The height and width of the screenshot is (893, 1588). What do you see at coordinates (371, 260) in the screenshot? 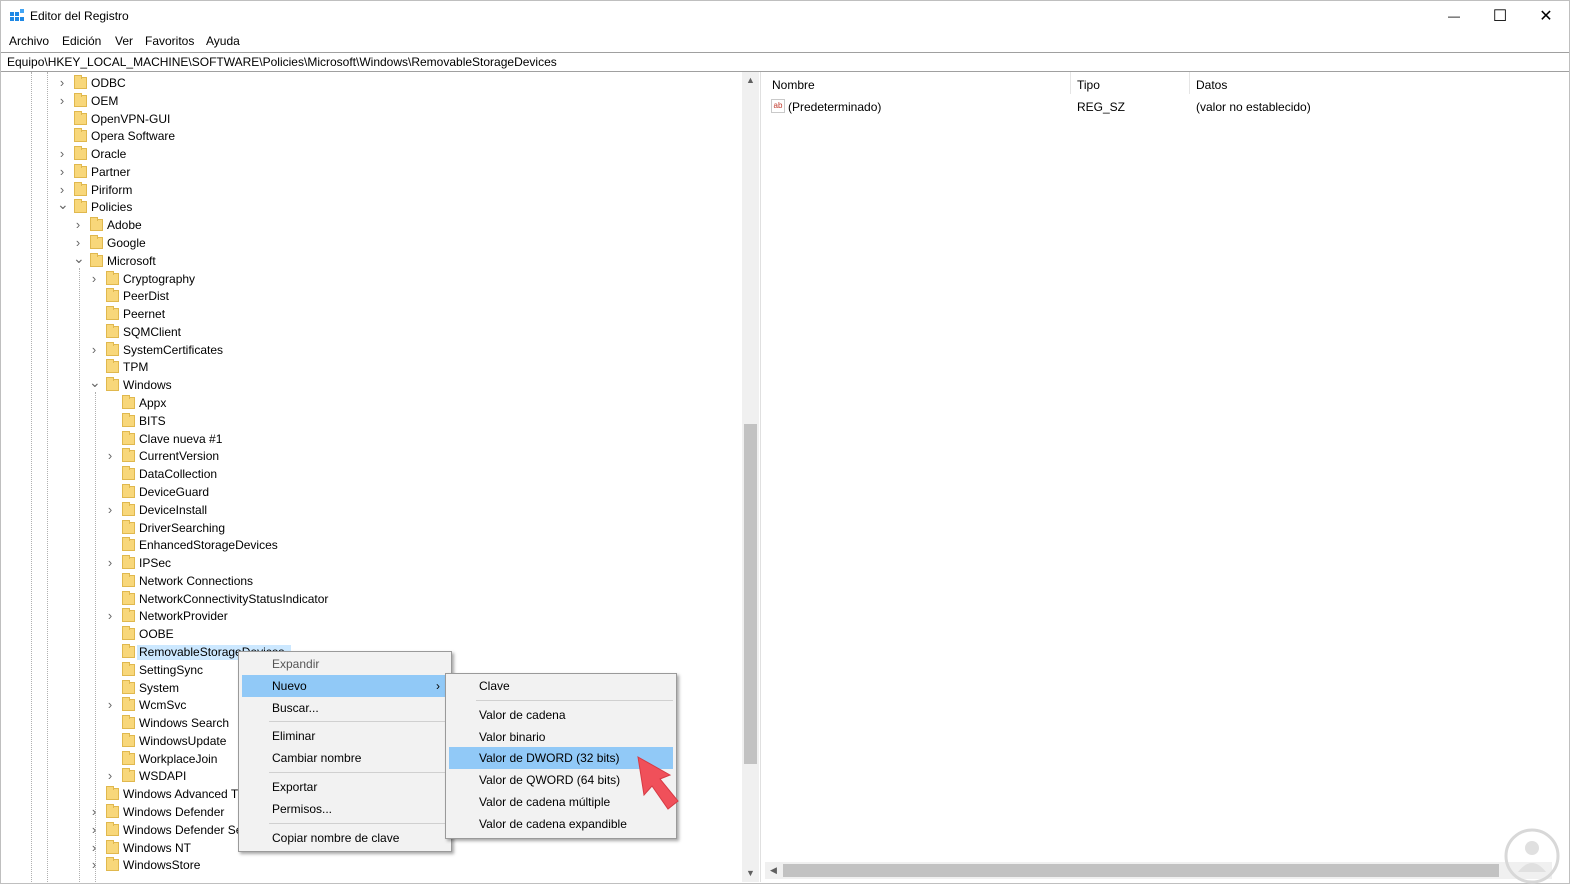
I see `tree-item: ⌄ Microsoft` at bounding box center [371, 260].